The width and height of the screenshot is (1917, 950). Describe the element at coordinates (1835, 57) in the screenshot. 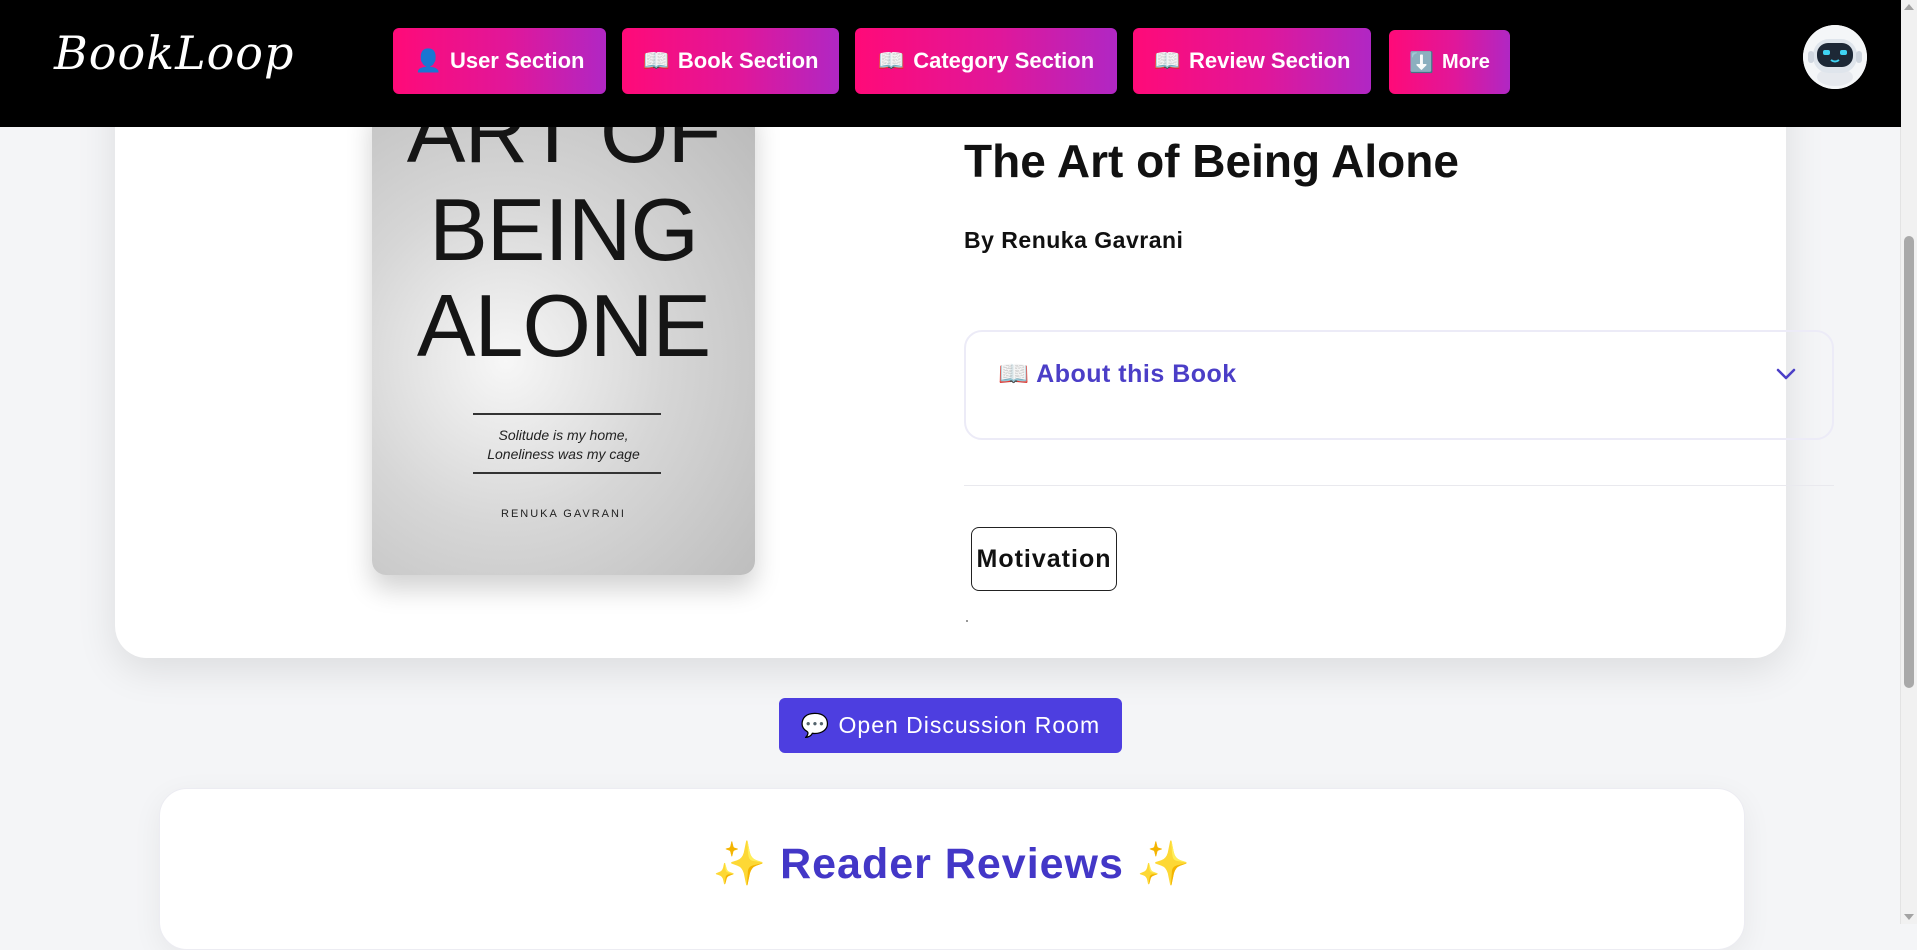

I see `robot-avatar-icon` at that location.